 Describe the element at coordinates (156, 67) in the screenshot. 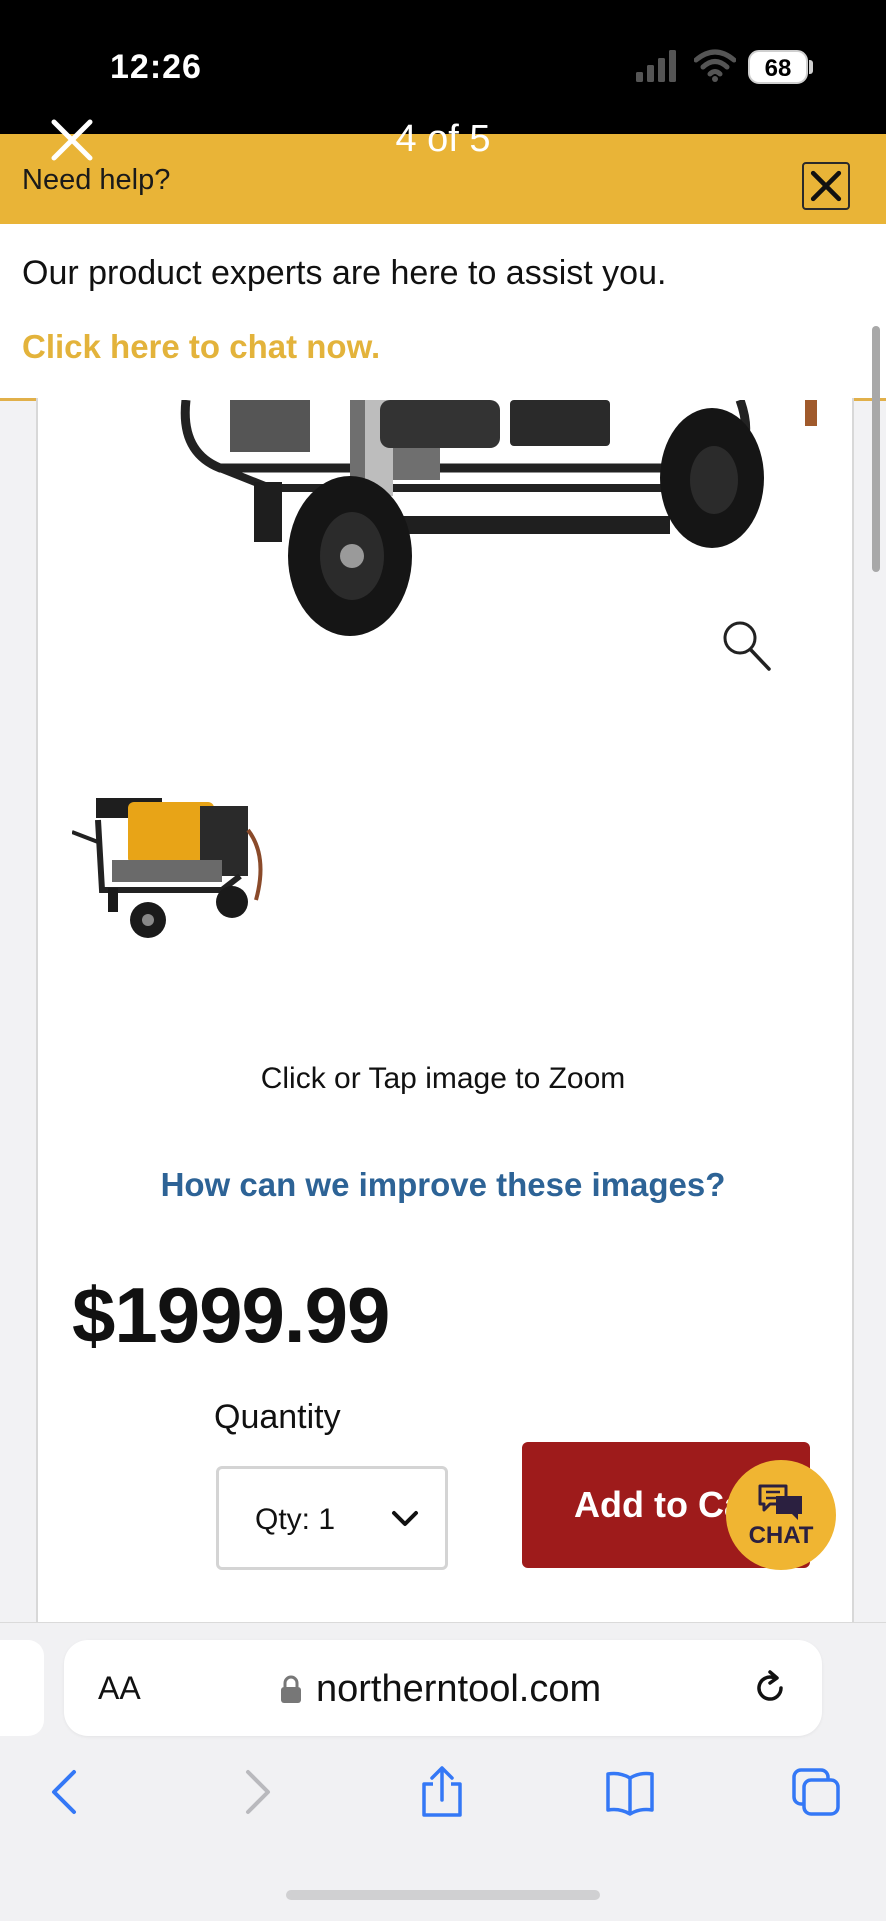

I see `status-time: 12:26` at that location.